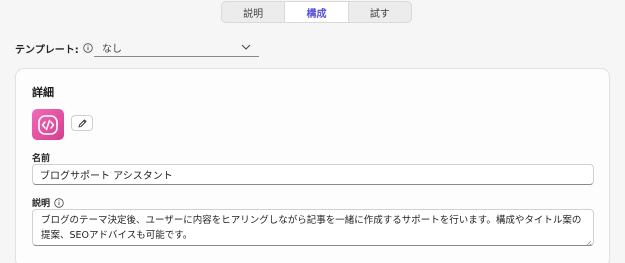 The width and height of the screenshot is (625, 263). I want to click on name-input-value: ブログサポート アシスタント, so click(106, 176).